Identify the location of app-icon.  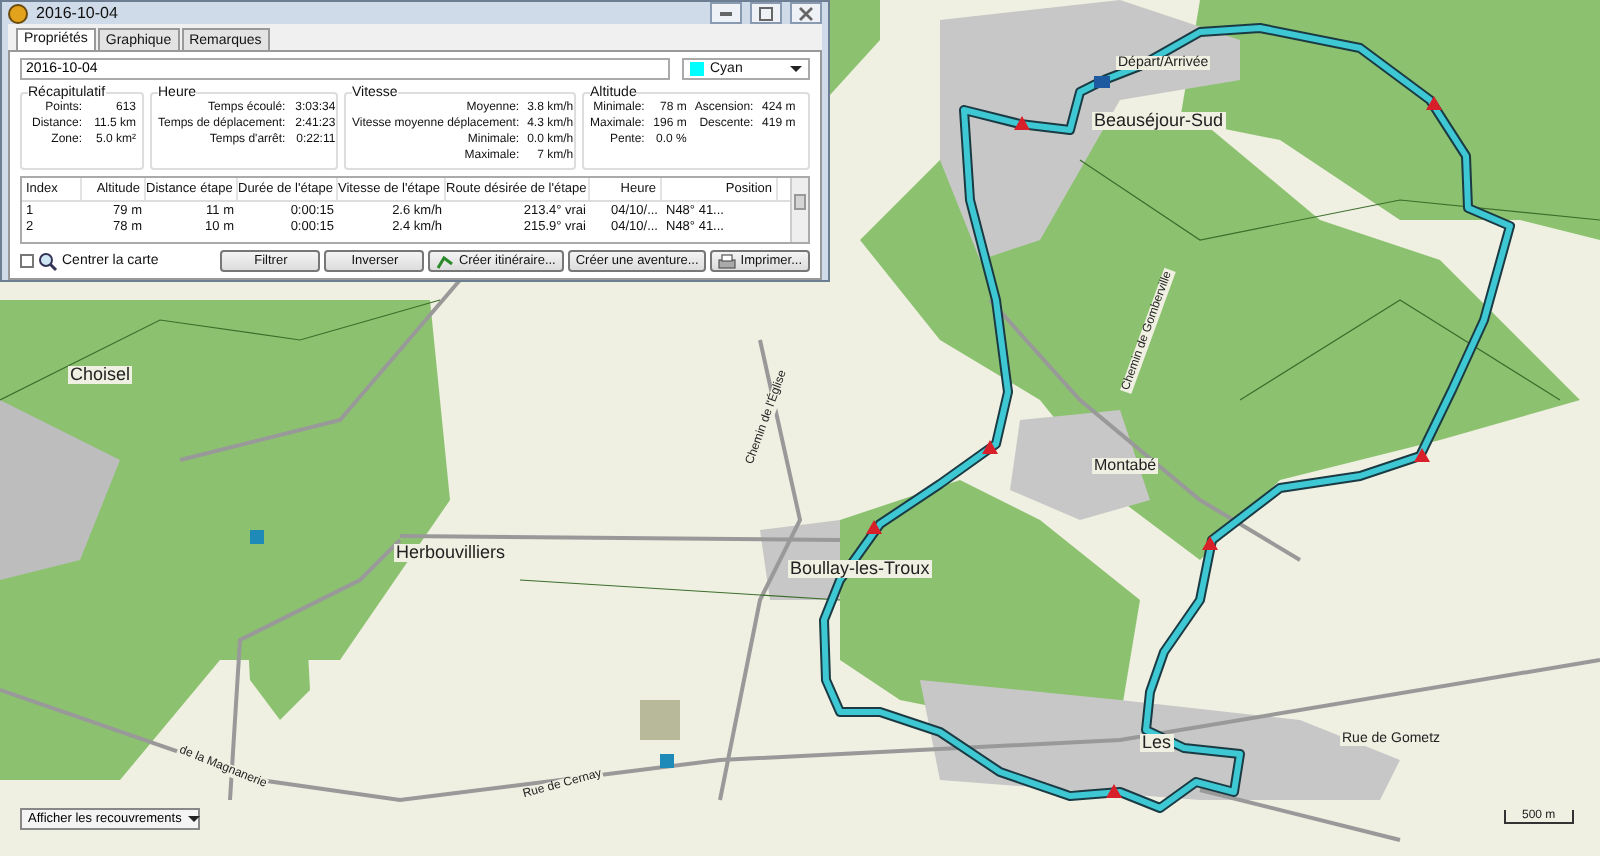
(18, 13).